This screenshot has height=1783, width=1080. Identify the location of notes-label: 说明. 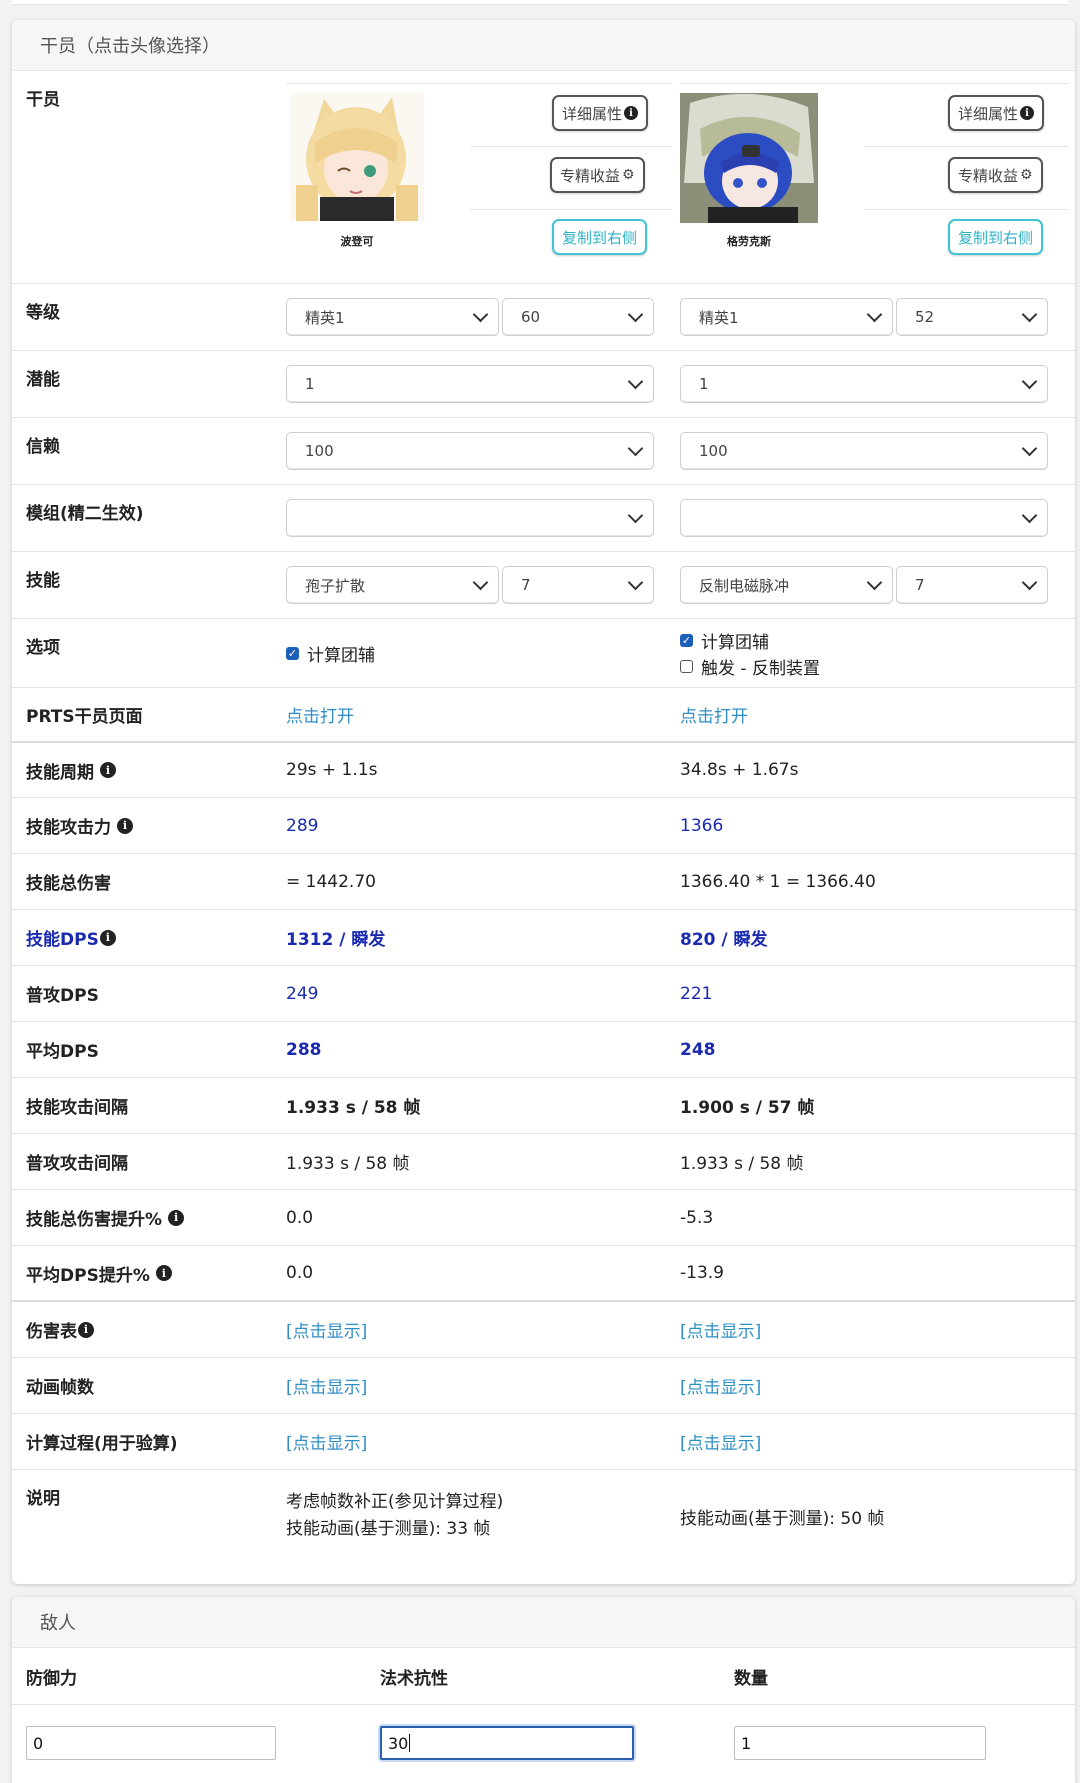
(43, 1499).